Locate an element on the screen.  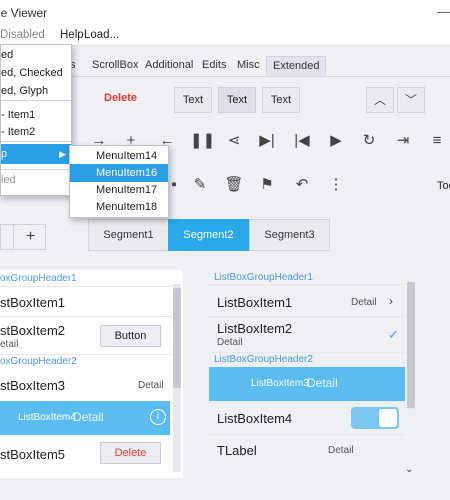
submenu-item-highlighted: p ▶ is located at coordinates (36, 154).